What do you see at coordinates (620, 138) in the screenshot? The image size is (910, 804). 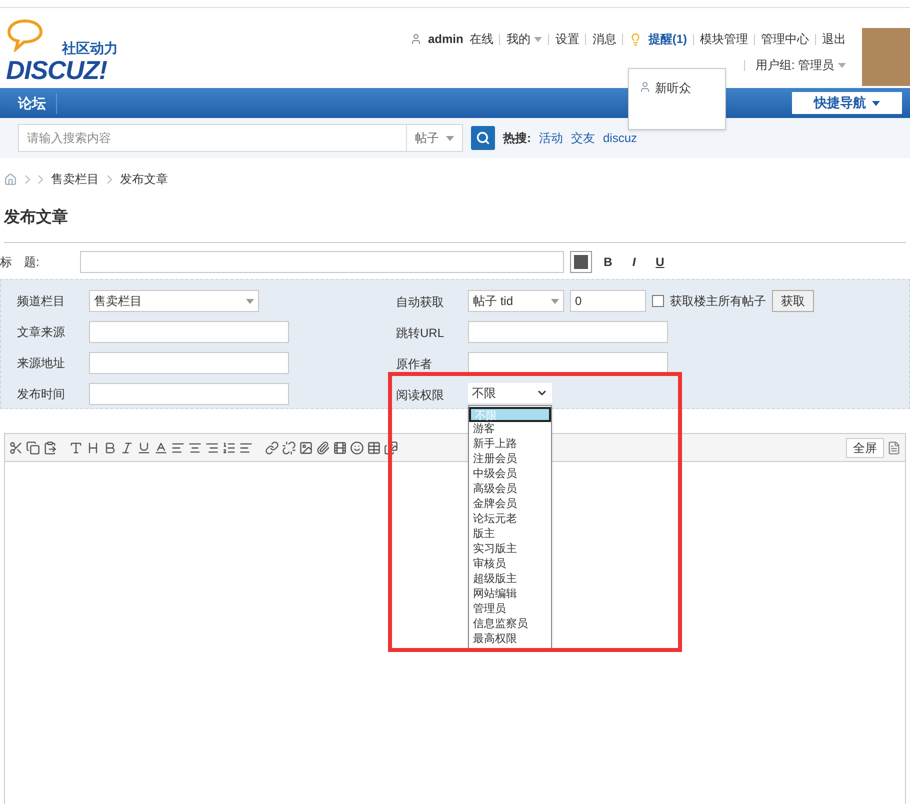 I see `hot-search-link: discuz` at bounding box center [620, 138].